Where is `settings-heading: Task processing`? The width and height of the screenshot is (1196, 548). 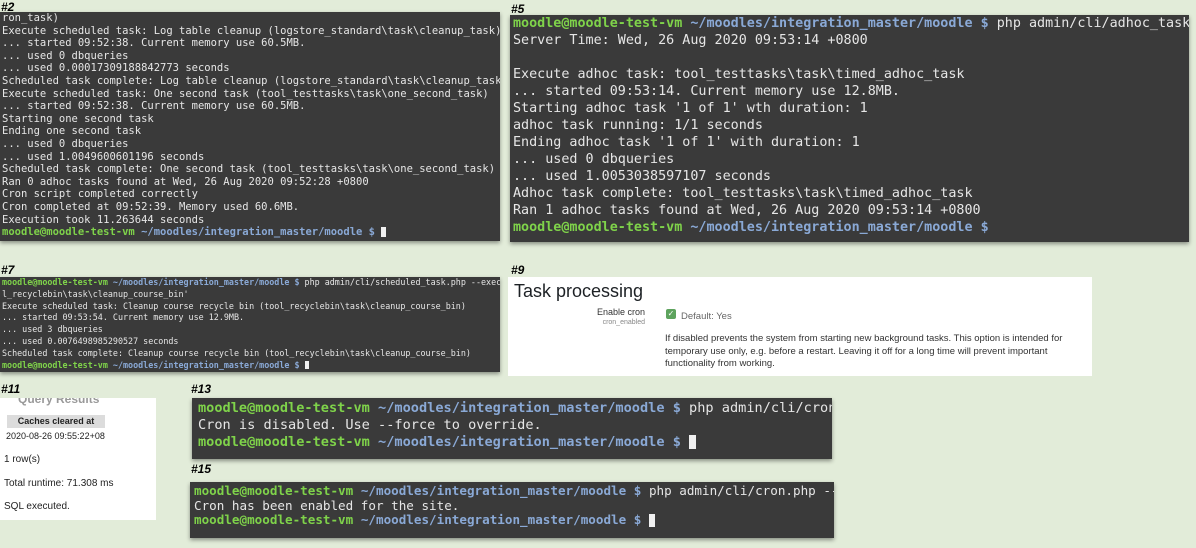 settings-heading: Task processing is located at coordinates (579, 291).